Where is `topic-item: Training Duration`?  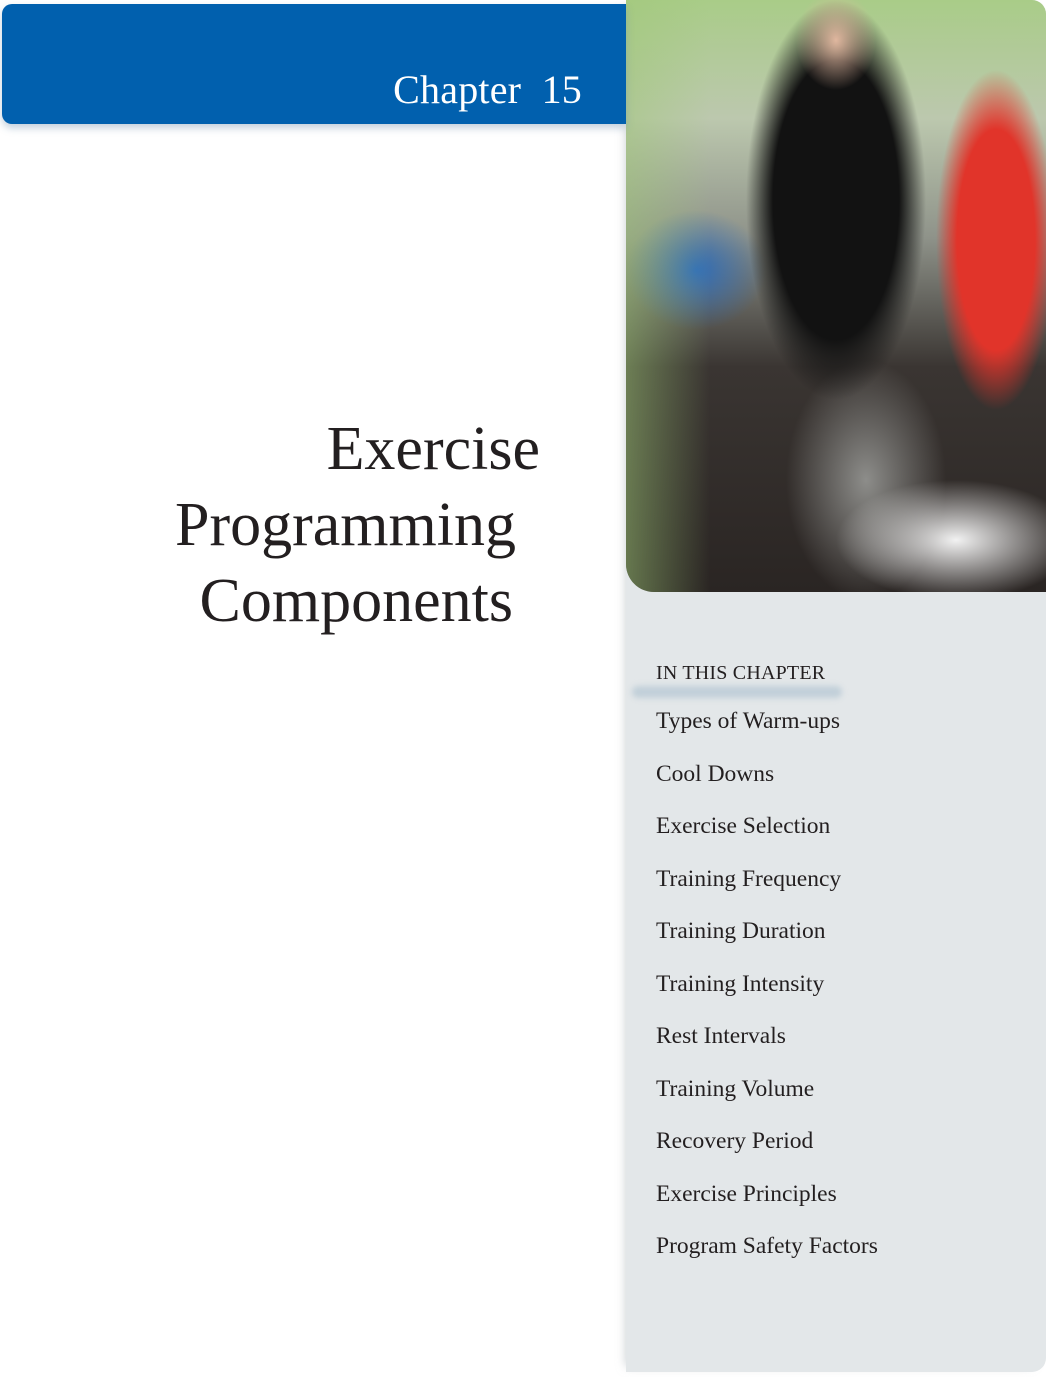 topic-item: Training Duration is located at coordinates (741, 931).